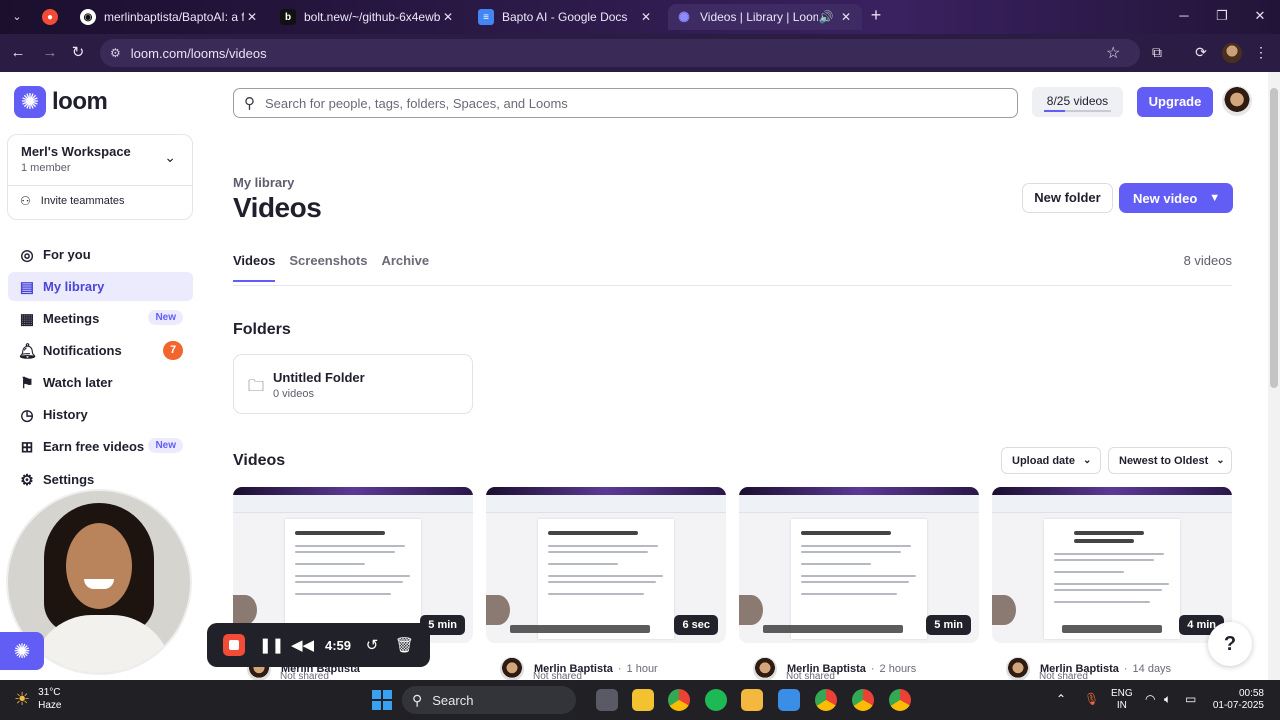 This screenshot has width=1280, height=720. I want to click on file-explorer-icon, so click(752, 700).